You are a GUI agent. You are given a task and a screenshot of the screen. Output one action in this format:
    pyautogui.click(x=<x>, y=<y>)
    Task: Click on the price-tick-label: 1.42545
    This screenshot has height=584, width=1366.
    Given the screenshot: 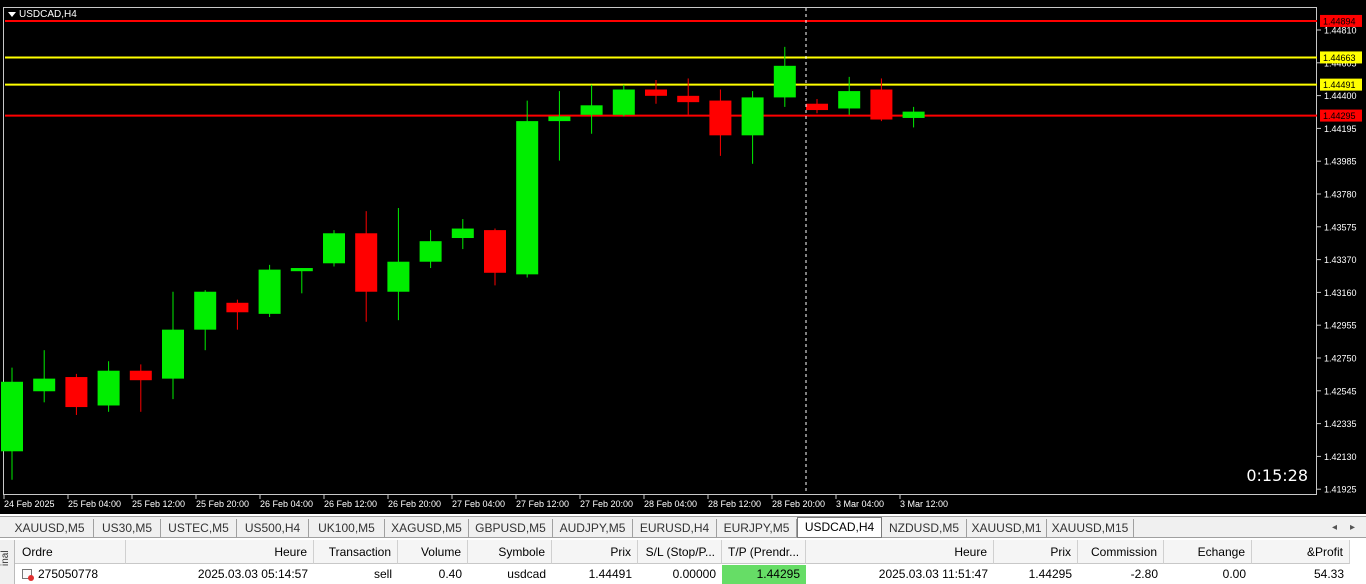 What is the action you would take?
    pyautogui.click(x=1340, y=391)
    